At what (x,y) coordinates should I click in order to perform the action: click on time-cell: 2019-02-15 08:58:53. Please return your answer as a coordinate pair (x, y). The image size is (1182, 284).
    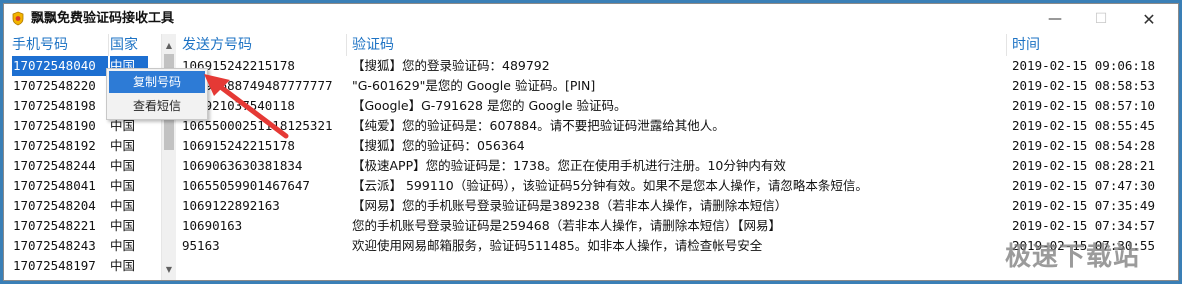
    Looking at the image, I should click on (1083, 85).